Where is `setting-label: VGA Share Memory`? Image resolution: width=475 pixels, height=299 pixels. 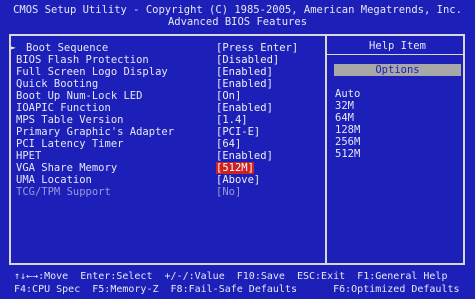 setting-label: VGA Share Memory is located at coordinates (67, 168).